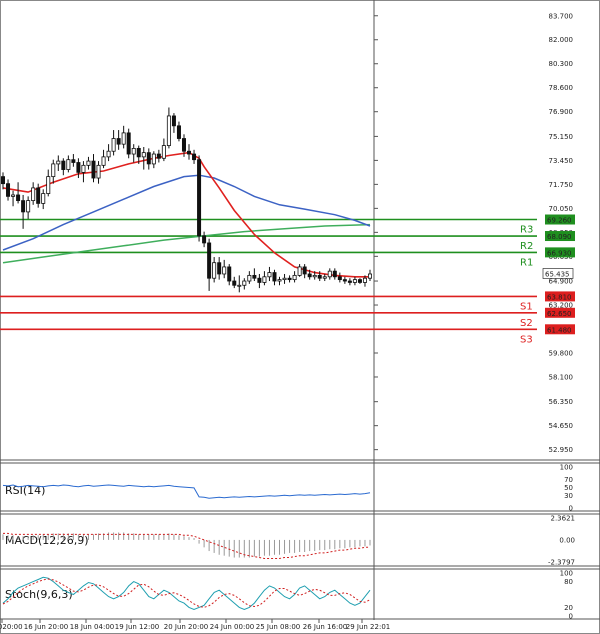 This screenshot has width=600, height=634. Describe the element at coordinates (526, 306) in the screenshot. I see `level-name-s1: S1` at that location.